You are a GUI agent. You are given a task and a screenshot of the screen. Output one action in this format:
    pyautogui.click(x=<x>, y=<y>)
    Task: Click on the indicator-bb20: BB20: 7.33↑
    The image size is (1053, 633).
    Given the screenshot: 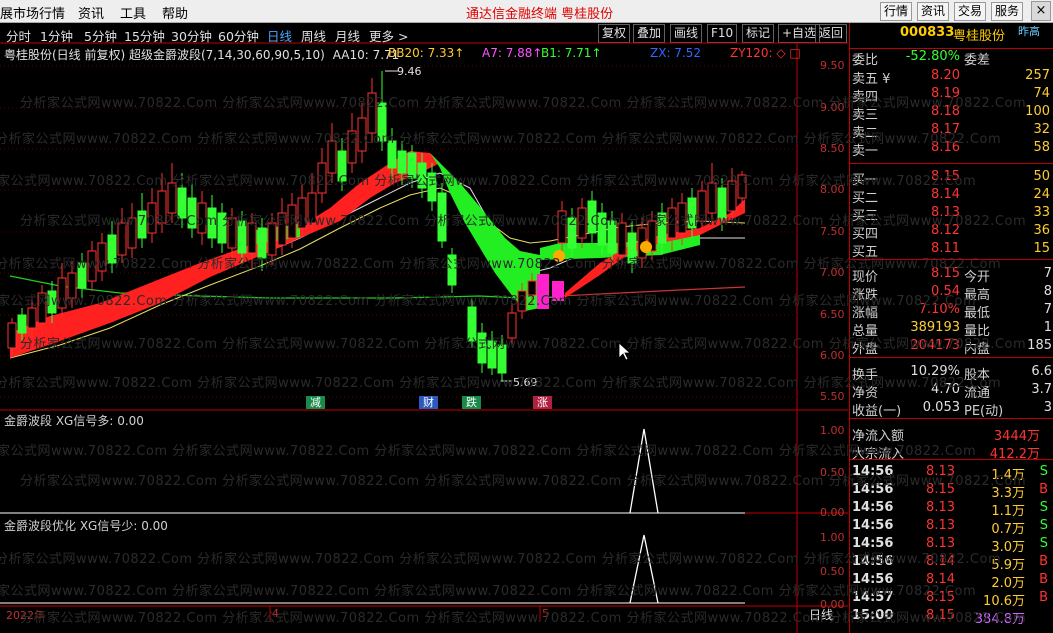 What is the action you would take?
    pyautogui.click(x=426, y=53)
    